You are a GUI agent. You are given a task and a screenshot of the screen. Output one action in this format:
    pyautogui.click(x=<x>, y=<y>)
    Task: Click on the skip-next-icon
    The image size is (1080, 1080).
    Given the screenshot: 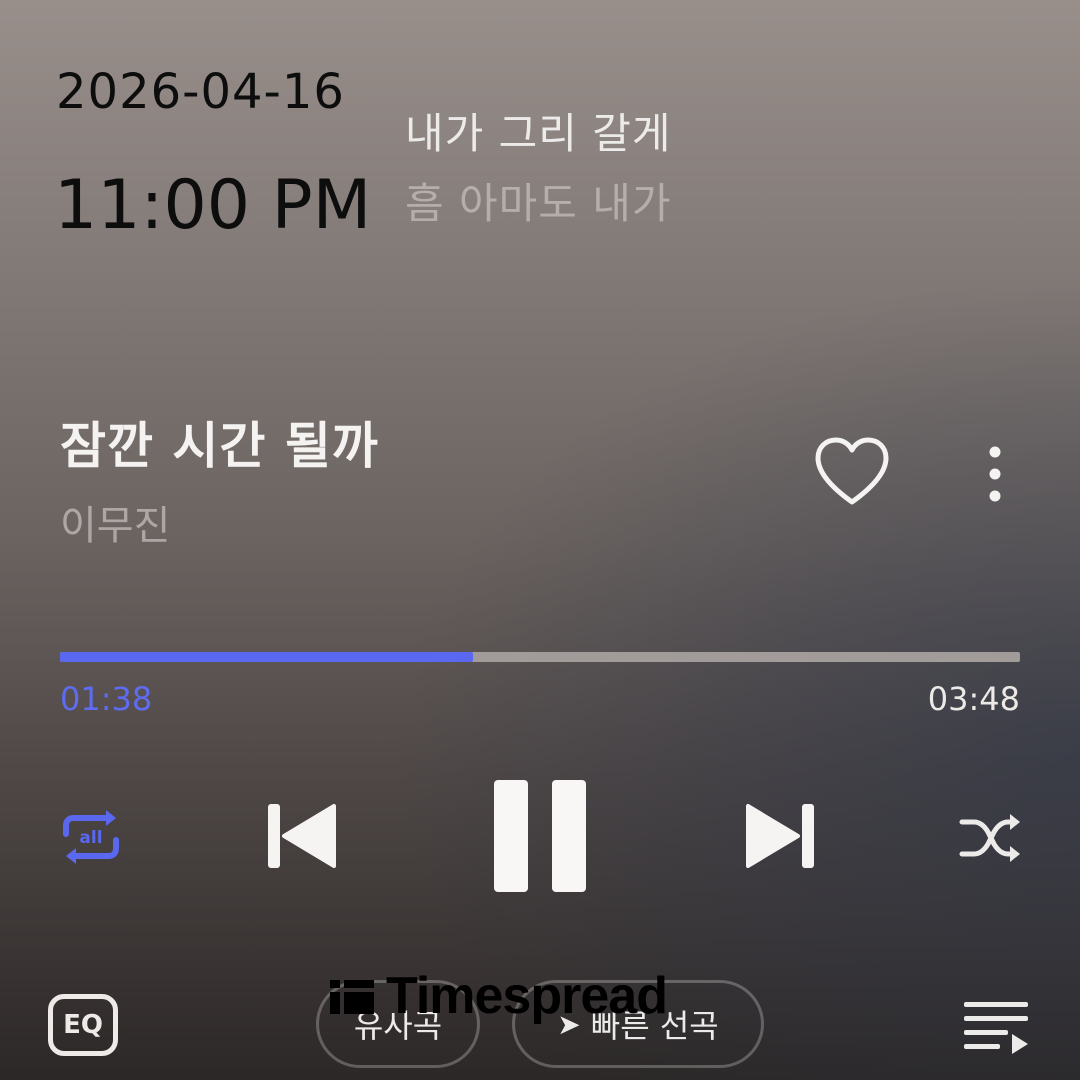 What is the action you would take?
    pyautogui.click(x=780, y=836)
    